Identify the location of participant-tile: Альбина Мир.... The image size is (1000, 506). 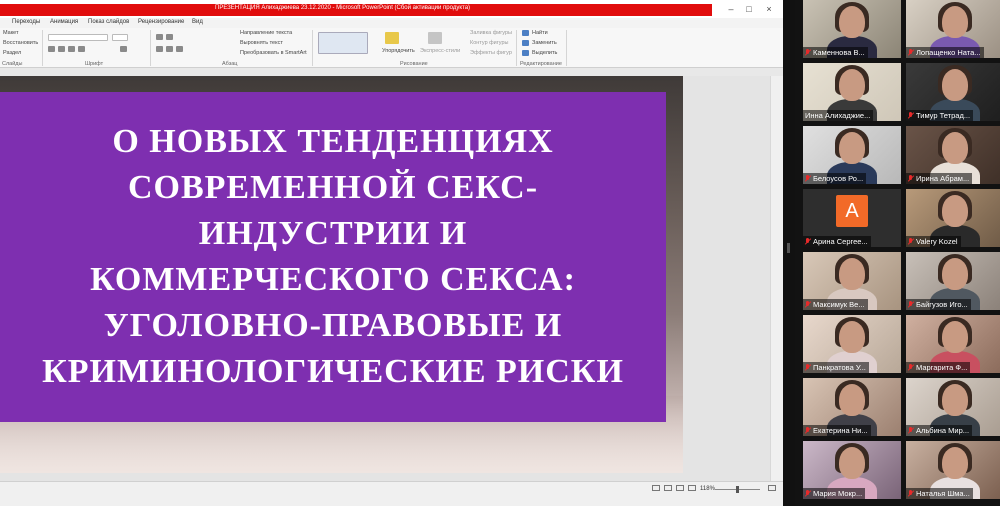
(953, 407).